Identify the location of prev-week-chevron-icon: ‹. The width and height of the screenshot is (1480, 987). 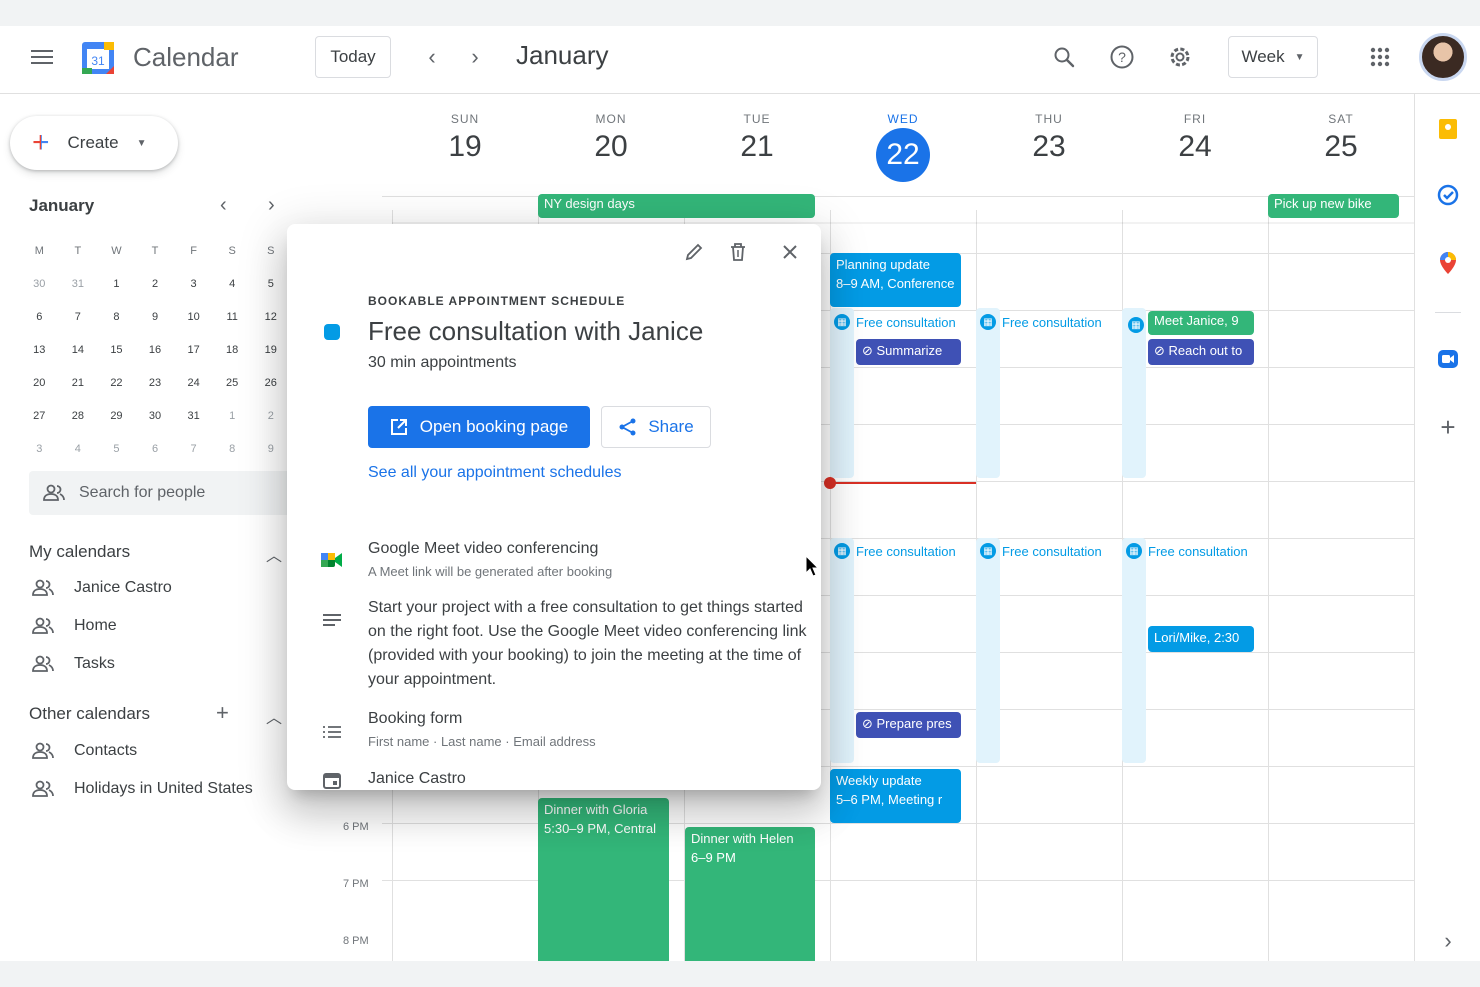
(432, 57).